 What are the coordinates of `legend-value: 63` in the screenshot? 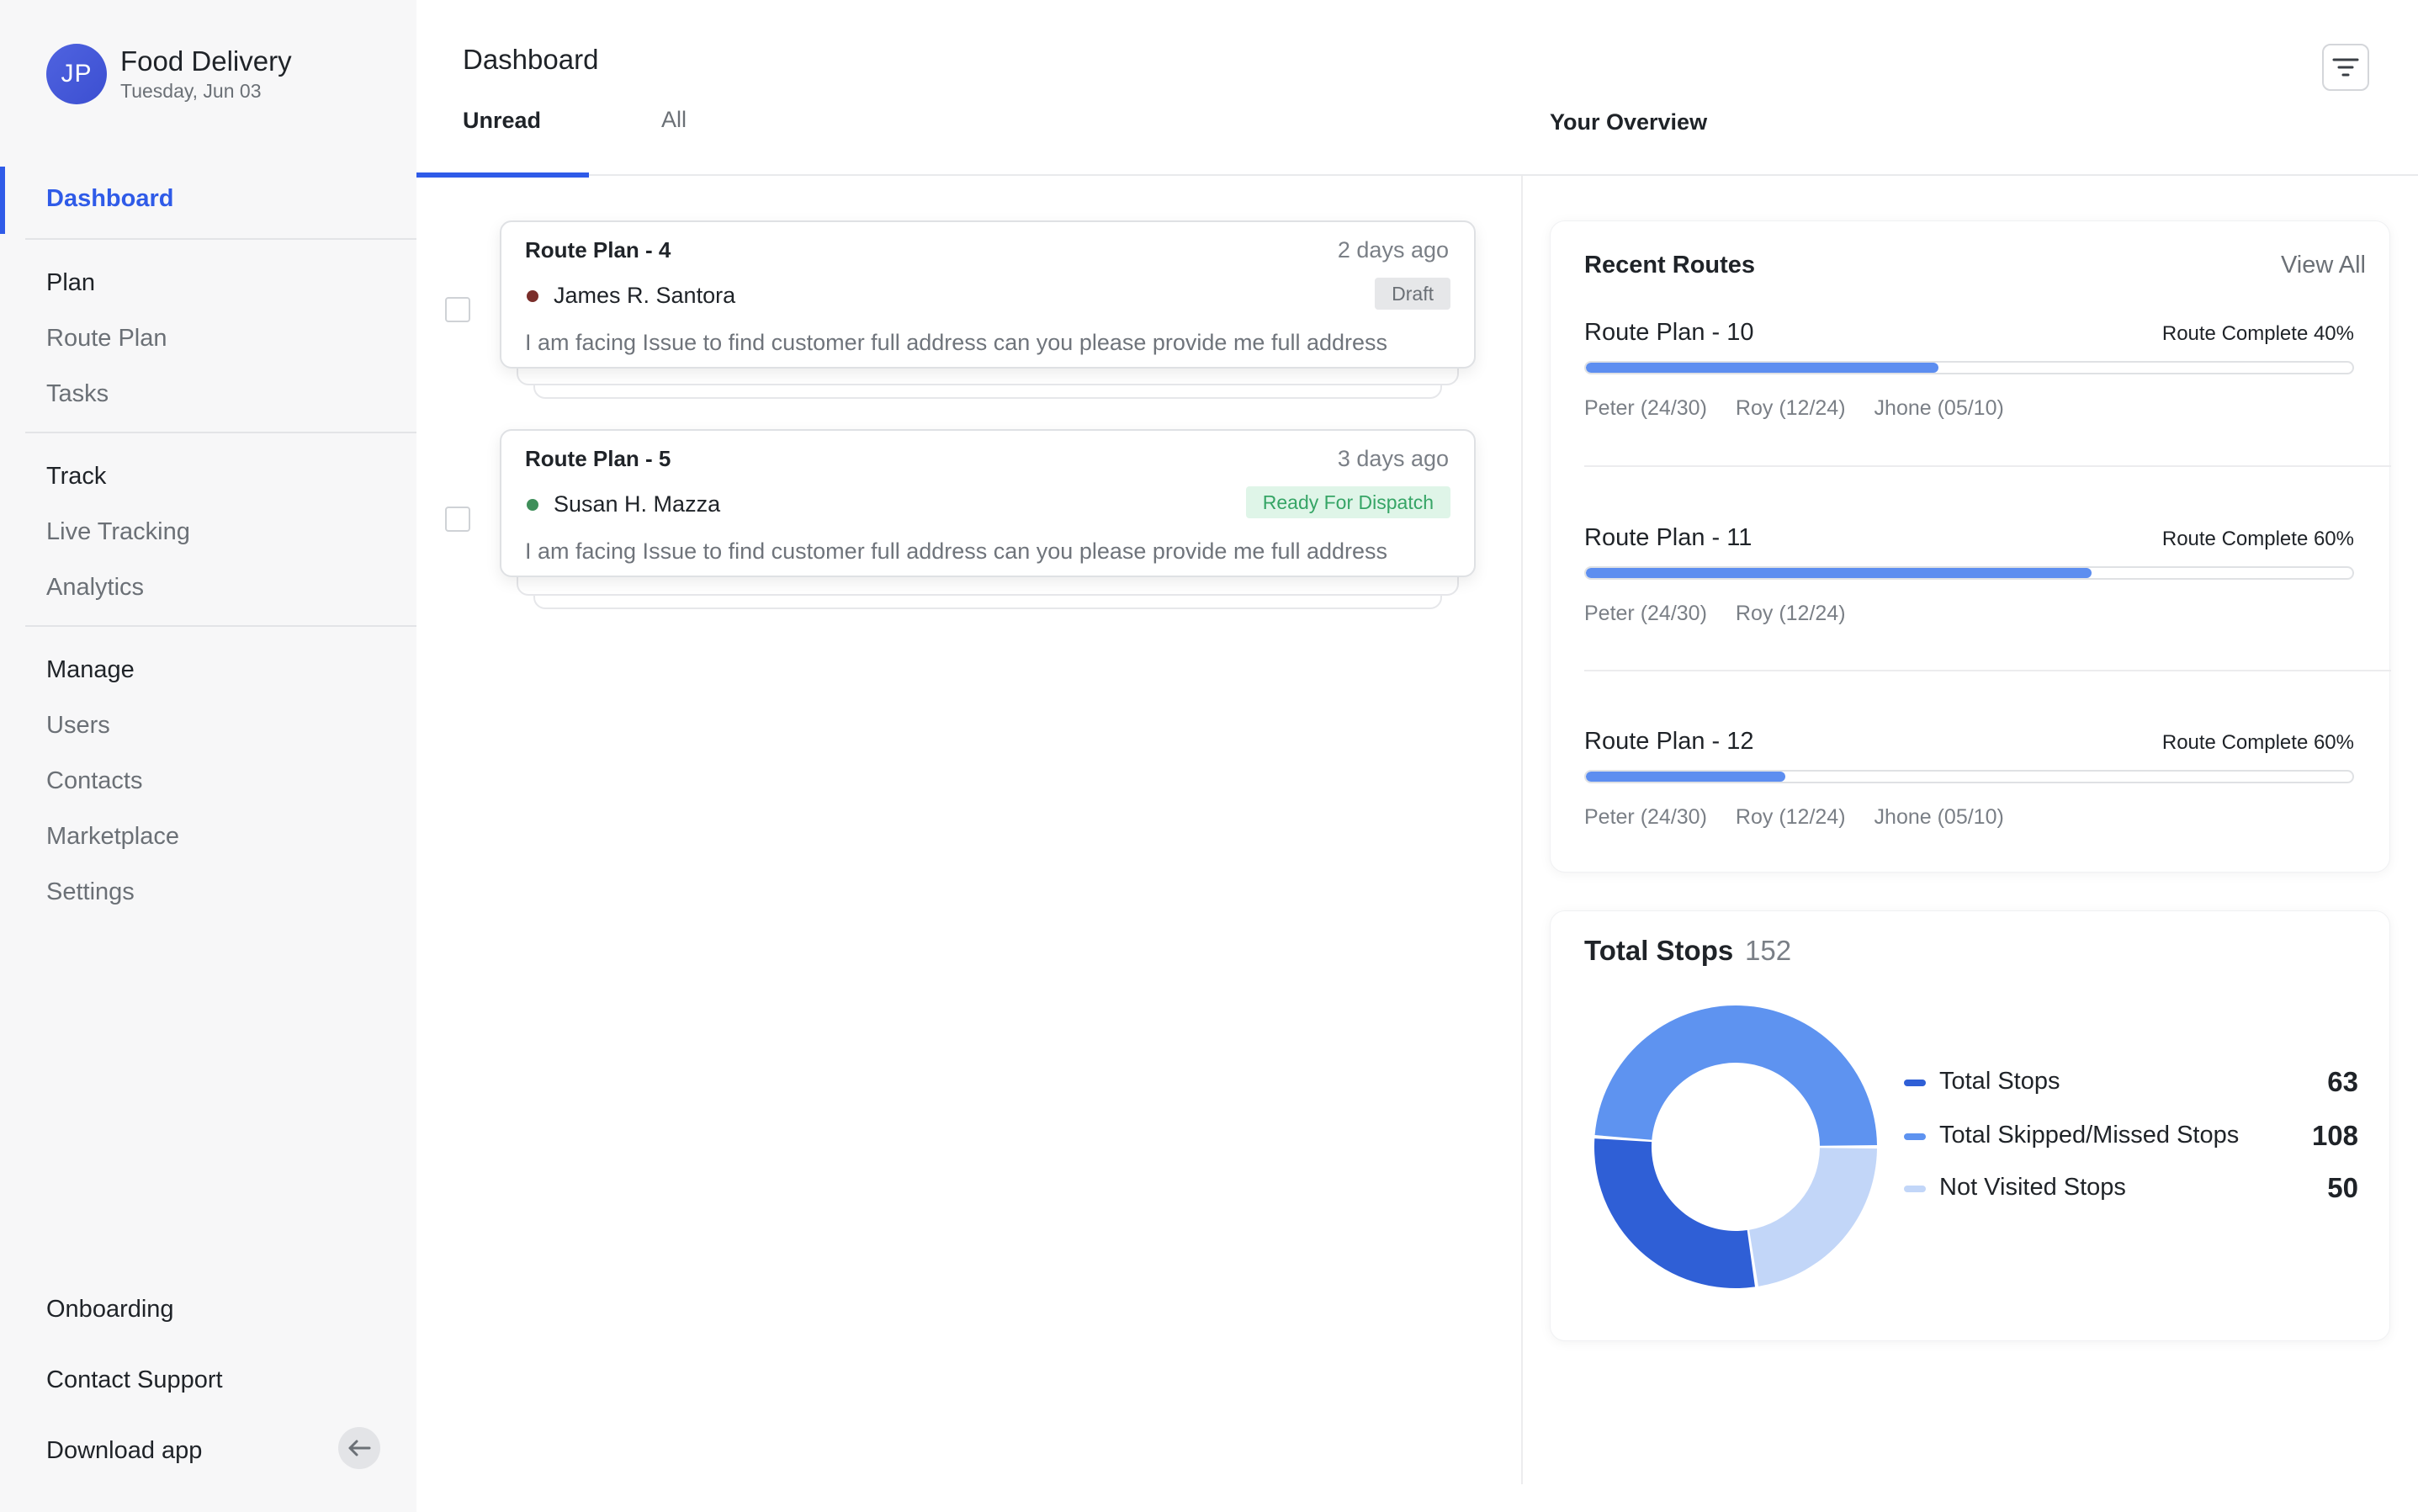 It's located at (2342, 1081).